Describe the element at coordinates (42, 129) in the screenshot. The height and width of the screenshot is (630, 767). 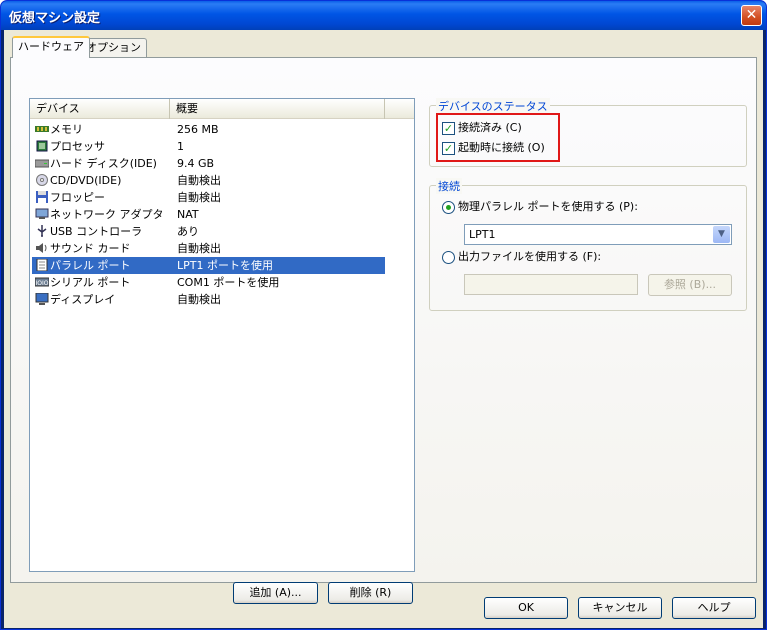
I see `memory-icon` at that location.